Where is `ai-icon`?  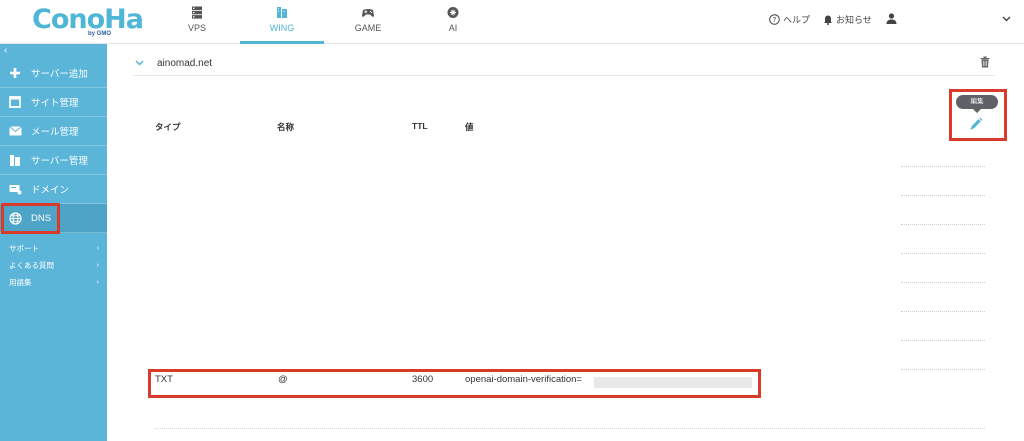 ai-icon is located at coordinates (453, 12).